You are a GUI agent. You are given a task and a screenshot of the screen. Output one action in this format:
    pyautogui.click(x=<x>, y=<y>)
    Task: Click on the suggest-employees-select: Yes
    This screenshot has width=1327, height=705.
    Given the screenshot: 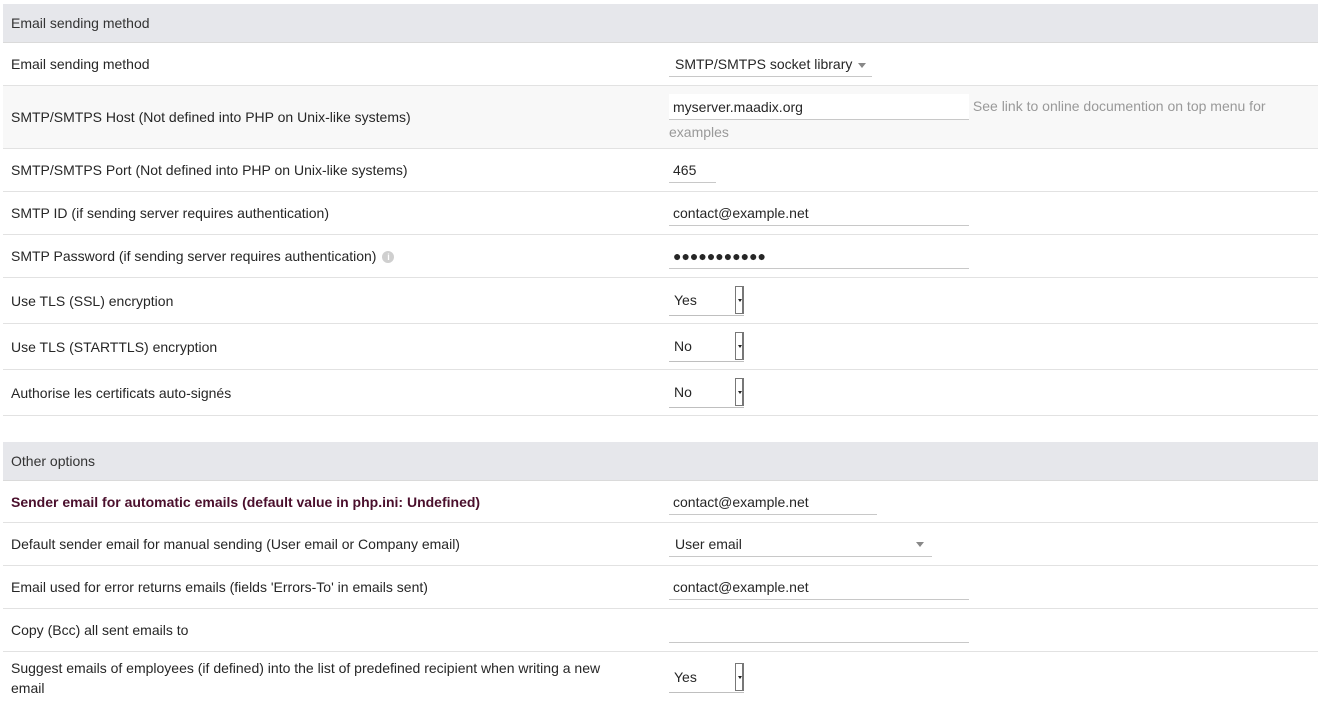 What is the action you would take?
    pyautogui.click(x=706, y=678)
    